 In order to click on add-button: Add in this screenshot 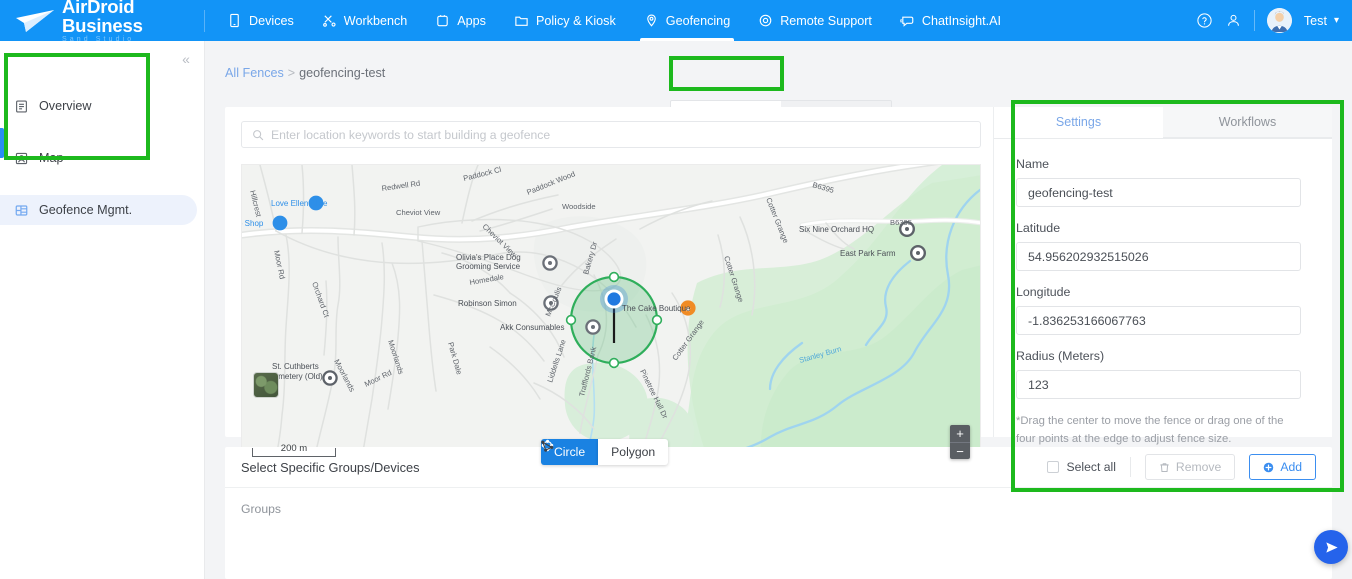, I will do `click(1282, 467)`.